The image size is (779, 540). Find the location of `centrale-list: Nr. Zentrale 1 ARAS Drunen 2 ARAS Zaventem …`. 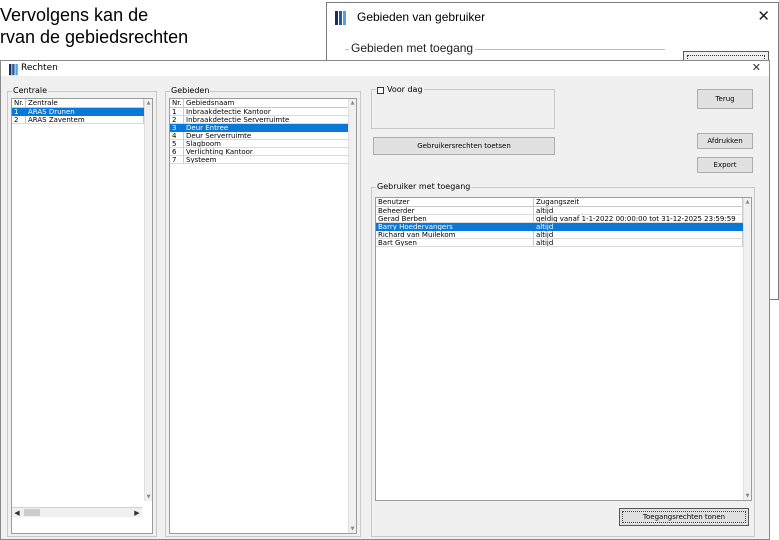

centrale-list: Nr. Zentrale 1 ARAS Drunen 2 ARAS Zaventem … is located at coordinates (82, 316).